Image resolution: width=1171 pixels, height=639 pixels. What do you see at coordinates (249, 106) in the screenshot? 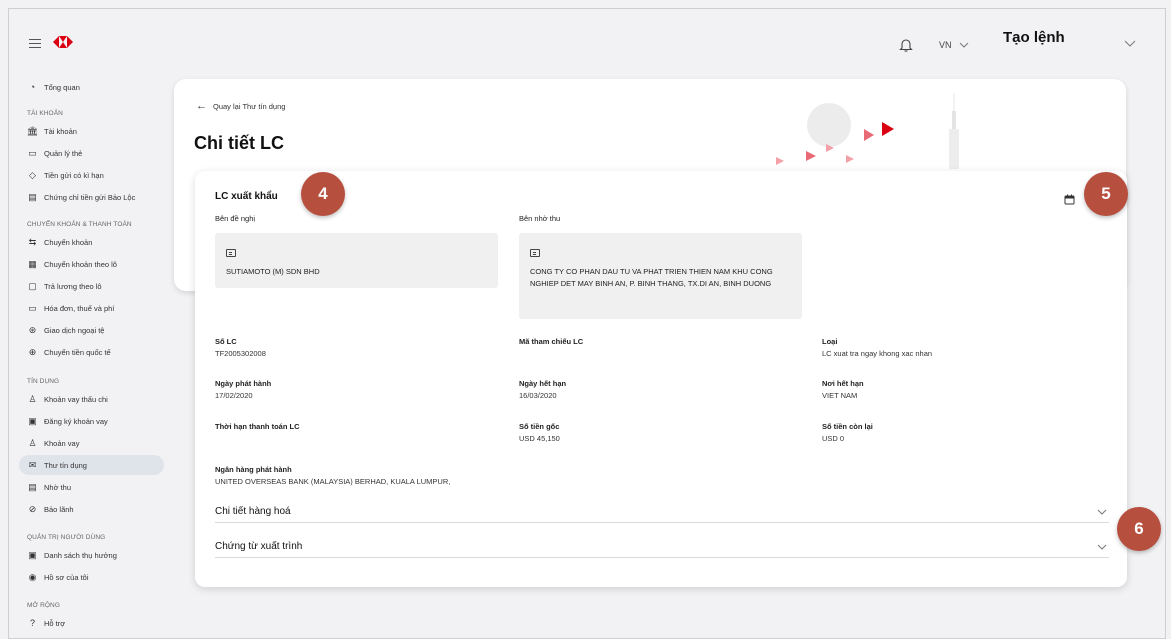
I see `back-link-label: Quay lại Thư tín dụng` at bounding box center [249, 106].